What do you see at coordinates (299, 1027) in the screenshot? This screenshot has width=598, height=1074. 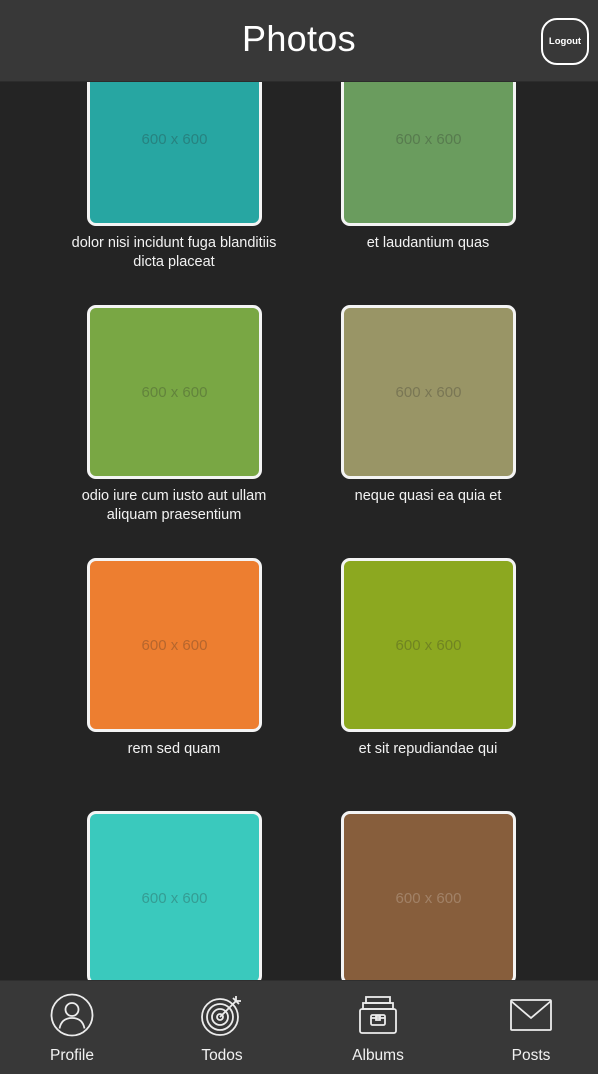 I see `bottom-tab-bar: Profile Todos Albums Posts` at bounding box center [299, 1027].